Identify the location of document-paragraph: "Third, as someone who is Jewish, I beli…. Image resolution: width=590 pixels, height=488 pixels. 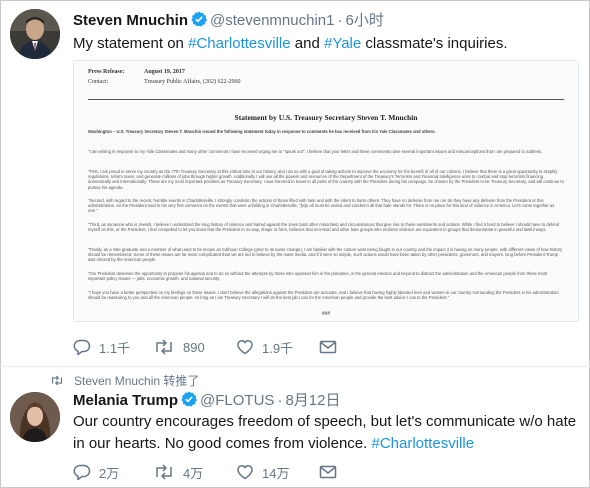
(324, 227).